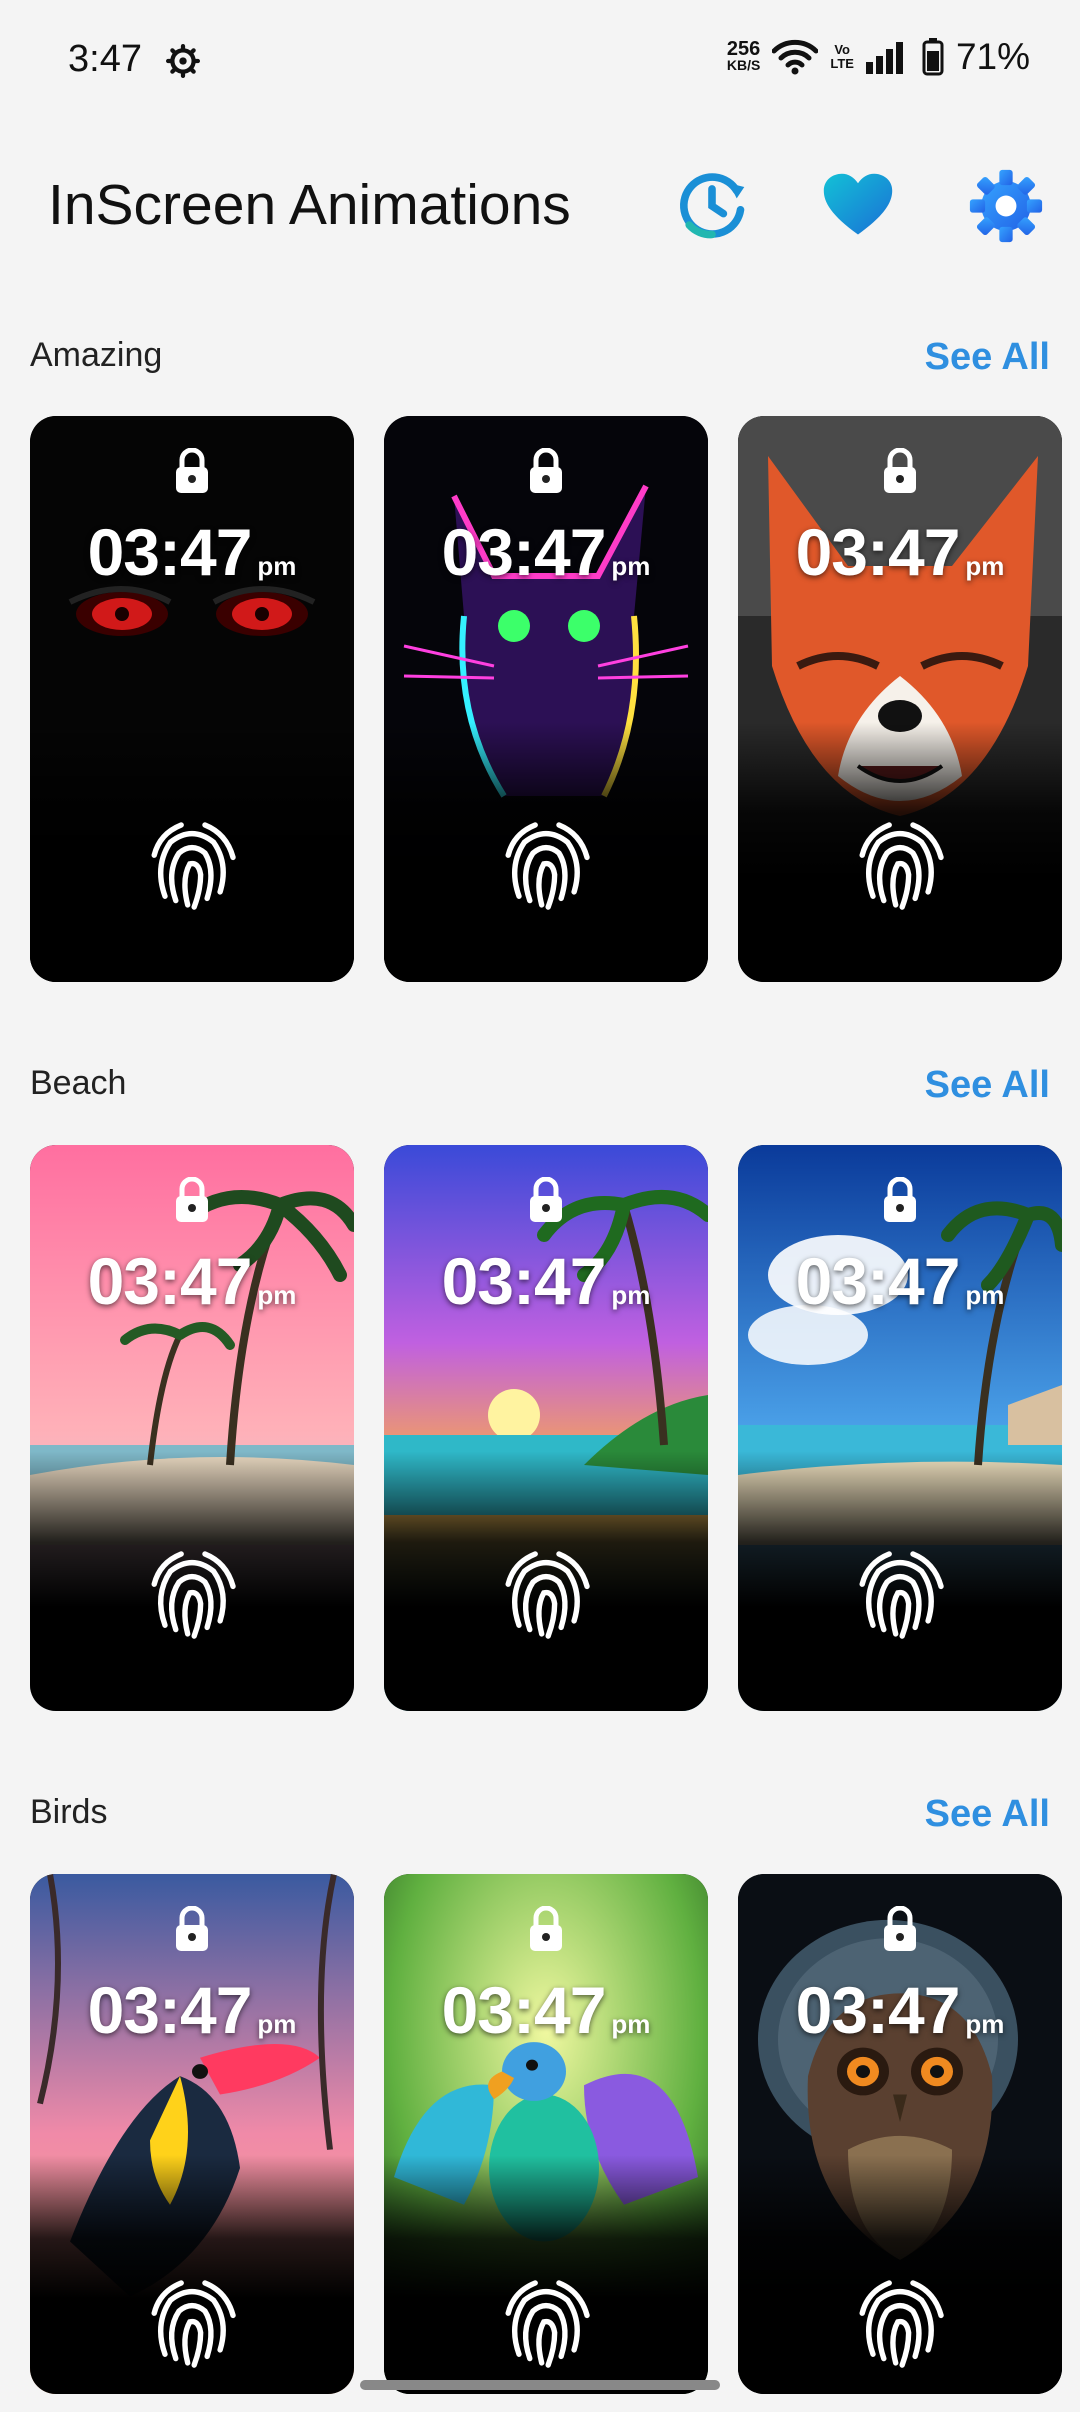 The width and height of the screenshot is (1080, 2412). Describe the element at coordinates (795, 57) in the screenshot. I see `wifi-icon` at that location.